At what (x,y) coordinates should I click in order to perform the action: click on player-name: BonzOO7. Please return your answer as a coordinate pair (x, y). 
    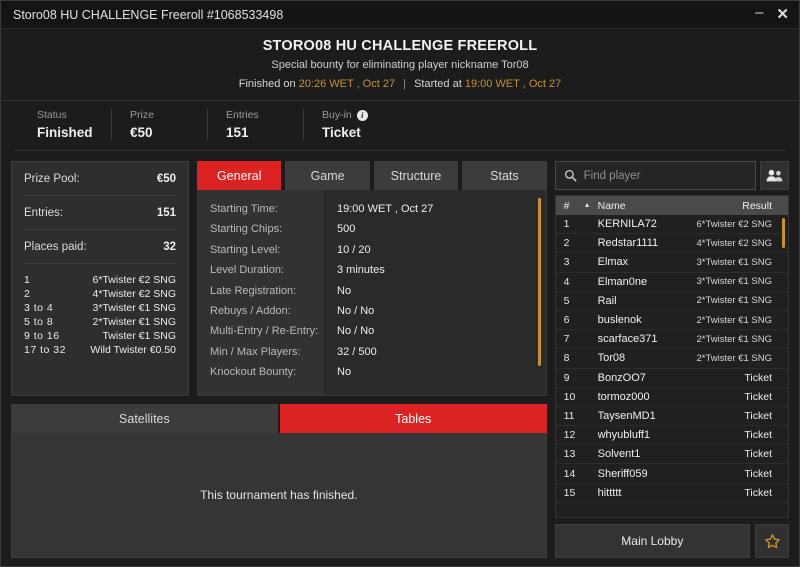
    Looking at the image, I should click on (621, 377).